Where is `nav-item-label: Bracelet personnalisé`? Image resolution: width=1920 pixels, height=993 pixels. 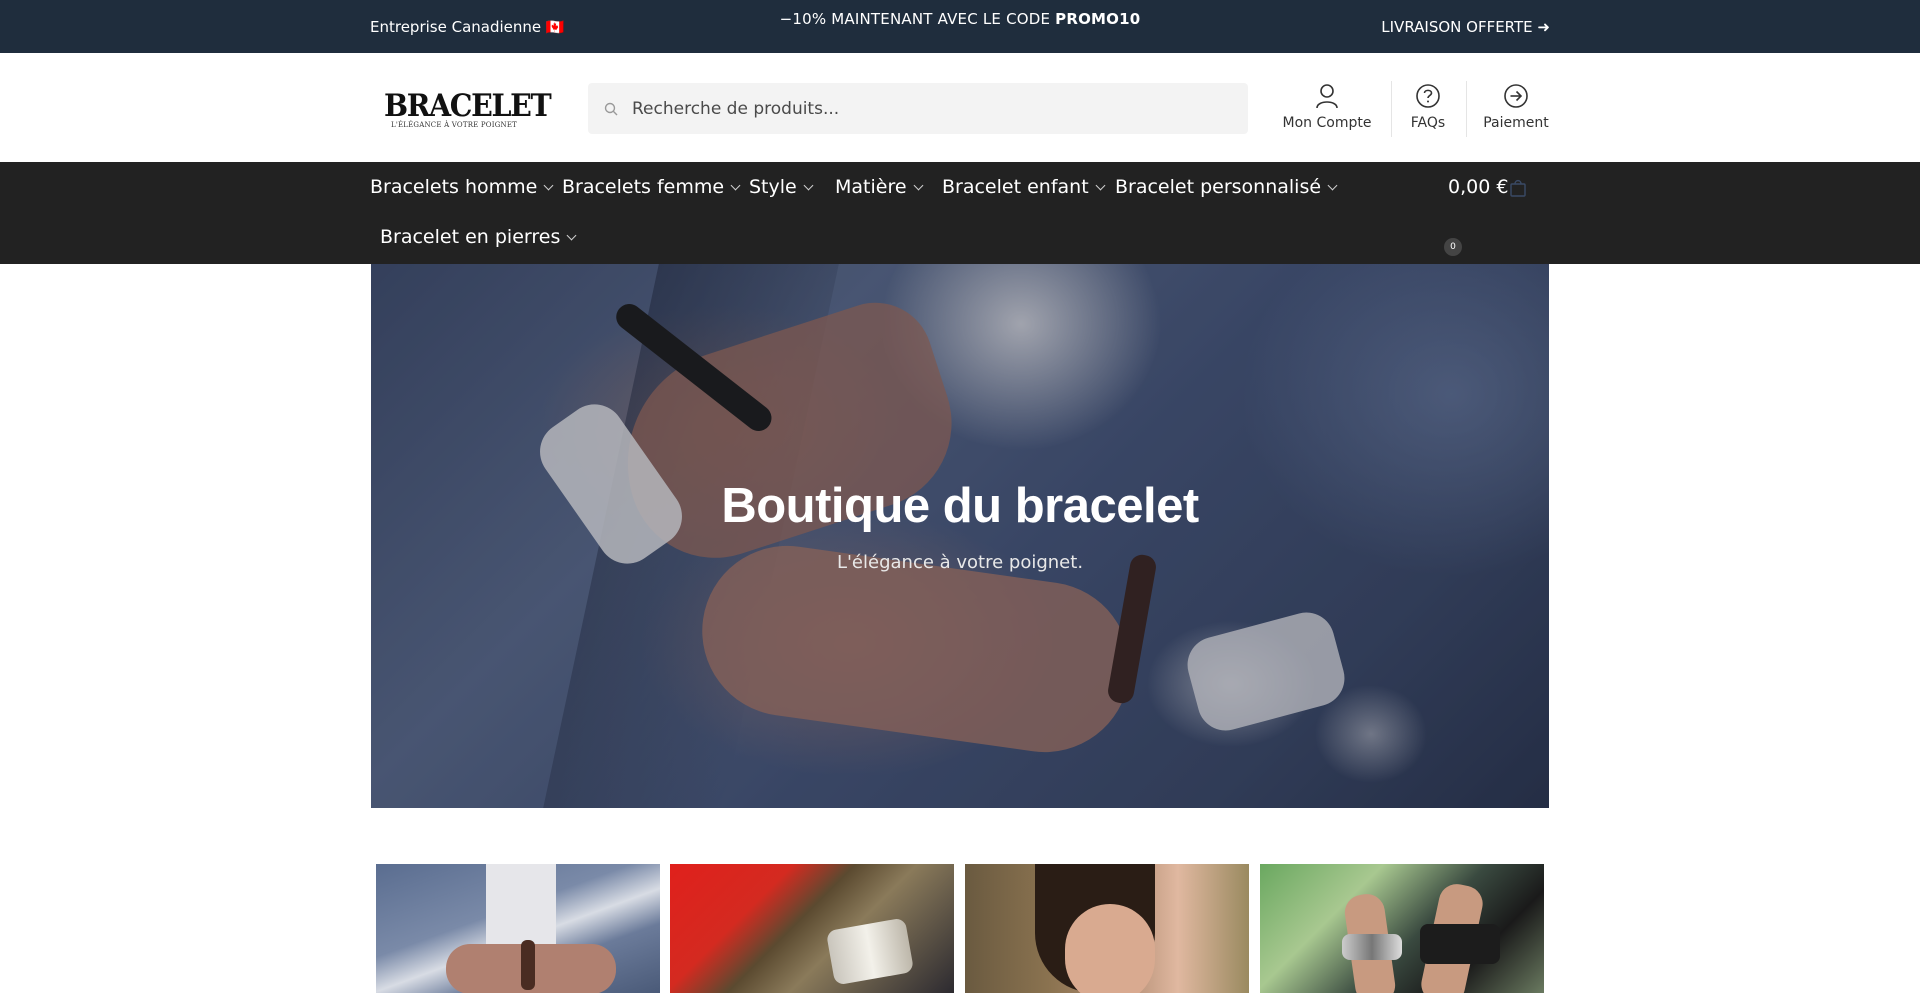 nav-item-label: Bracelet personnalisé is located at coordinates (1218, 187).